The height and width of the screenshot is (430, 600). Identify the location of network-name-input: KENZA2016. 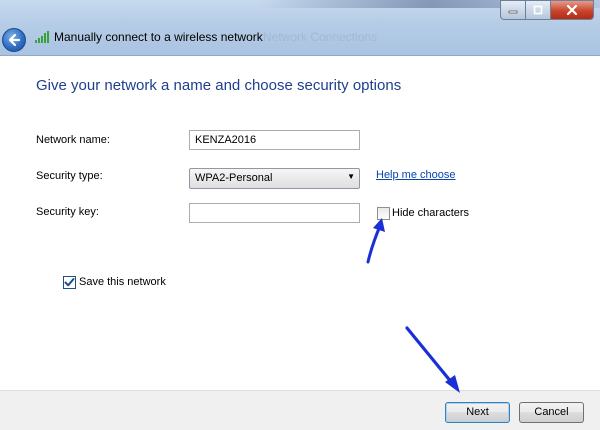
(274, 140).